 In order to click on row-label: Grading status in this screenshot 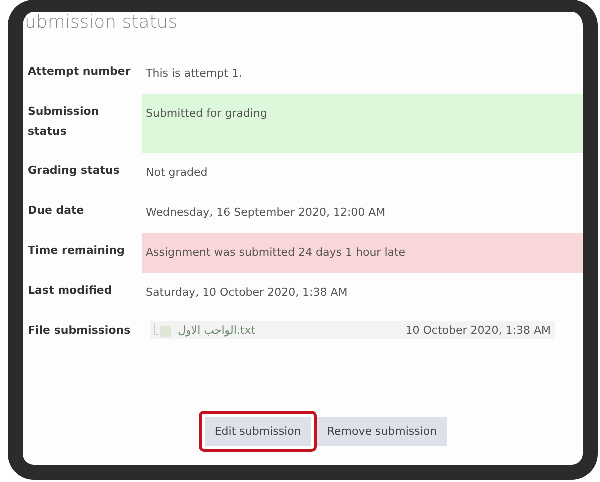, I will do `click(82, 173)`.